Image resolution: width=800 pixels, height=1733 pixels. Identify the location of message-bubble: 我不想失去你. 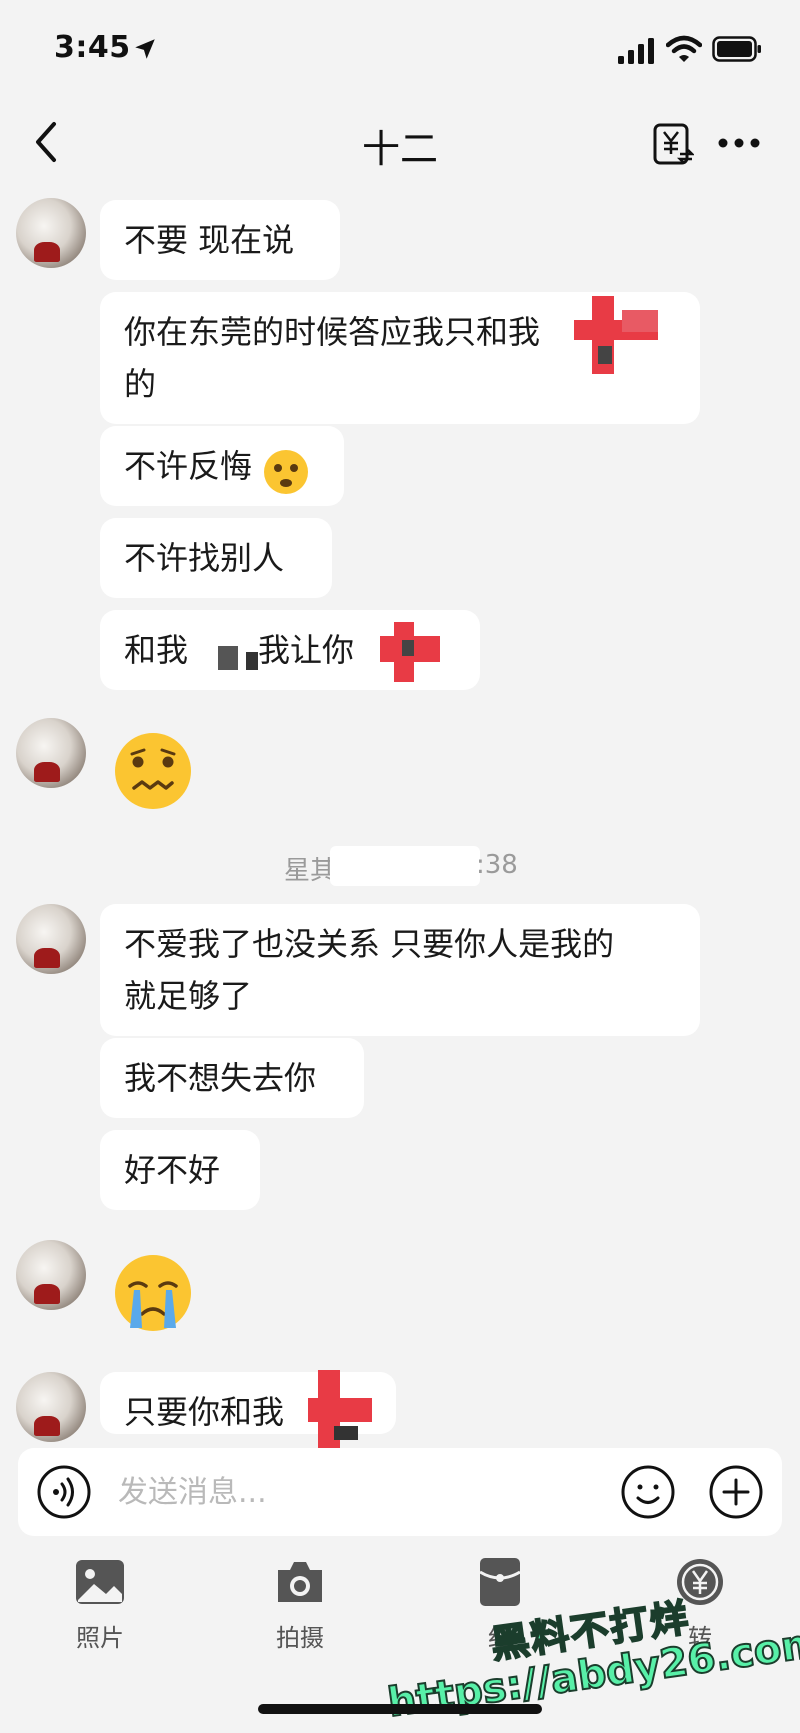
(232, 1078).